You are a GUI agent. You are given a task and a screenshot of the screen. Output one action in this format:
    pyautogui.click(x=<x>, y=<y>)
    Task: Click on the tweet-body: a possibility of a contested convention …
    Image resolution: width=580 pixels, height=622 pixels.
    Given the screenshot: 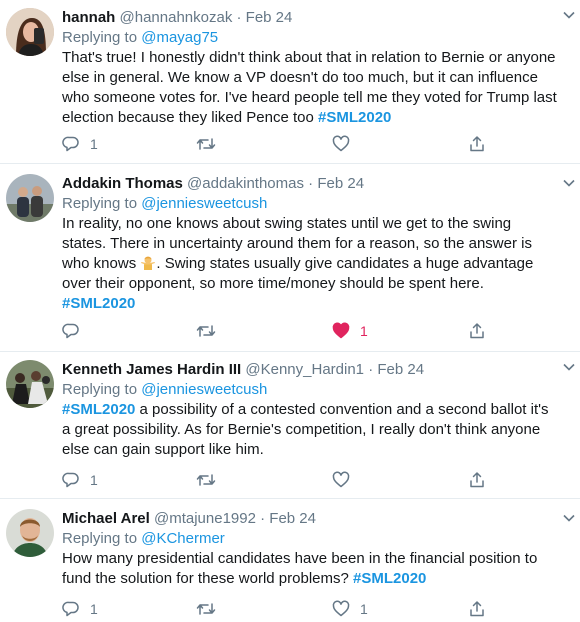 What is the action you would take?
    pyautogui.click(x=305, y=429)
    